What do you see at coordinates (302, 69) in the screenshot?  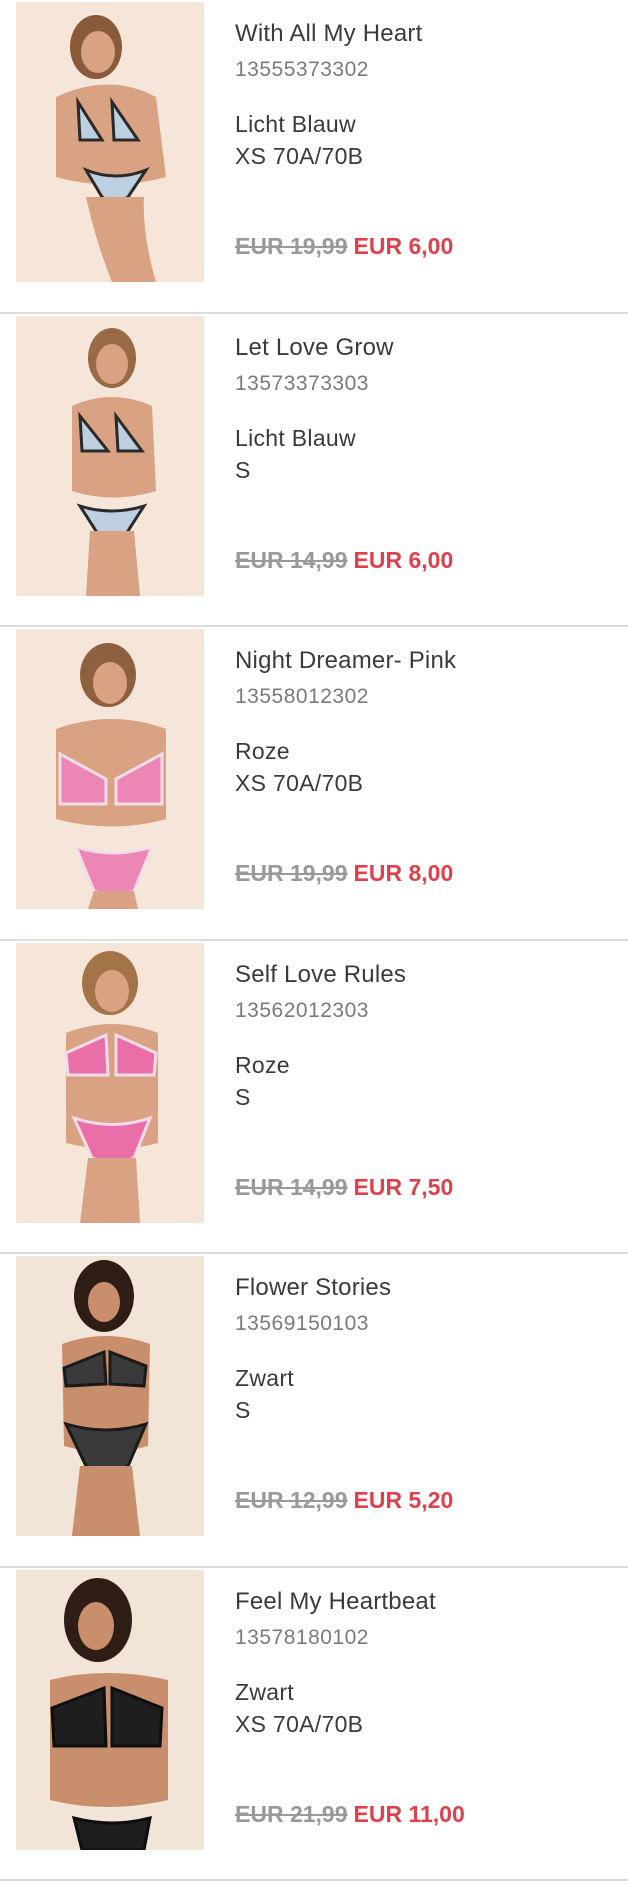 I see `product-sku: 13555373302` at bounding box center [302, 69].